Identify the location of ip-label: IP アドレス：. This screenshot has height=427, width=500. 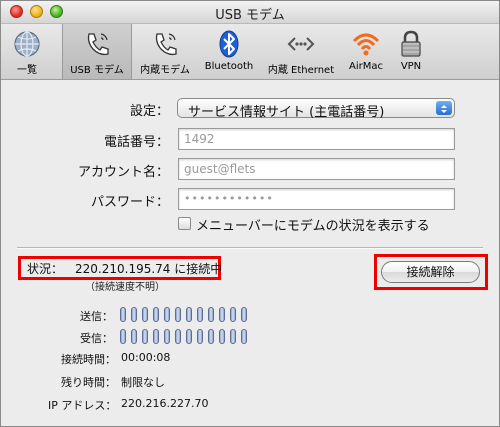
(82, 405).